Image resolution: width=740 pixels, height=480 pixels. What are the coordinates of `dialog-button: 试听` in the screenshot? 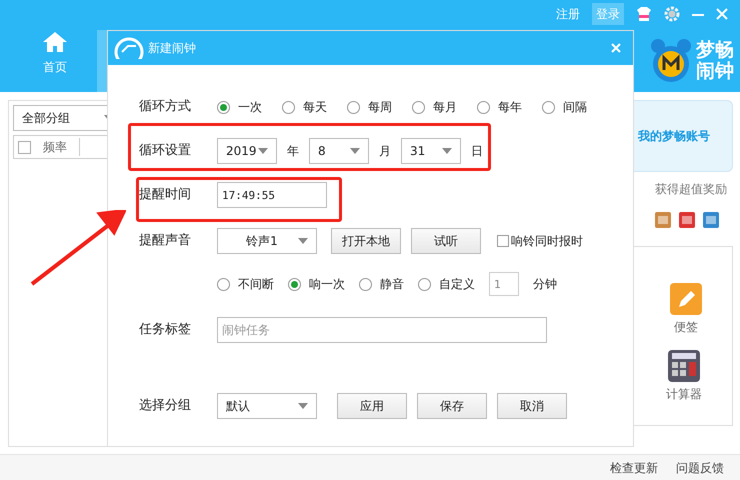 It's located at (446, 241).